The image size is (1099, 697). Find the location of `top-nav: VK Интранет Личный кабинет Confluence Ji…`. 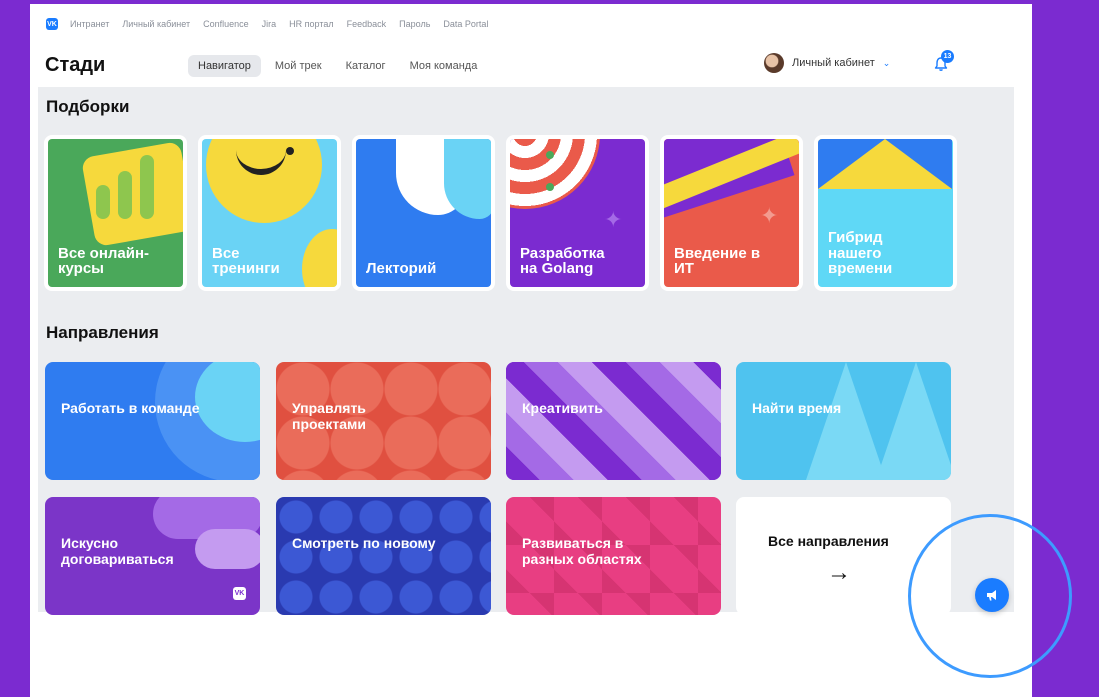

top-nav: VK Интранет Личный кабинет Confluence Ji… is located at coordinates (273, 24).